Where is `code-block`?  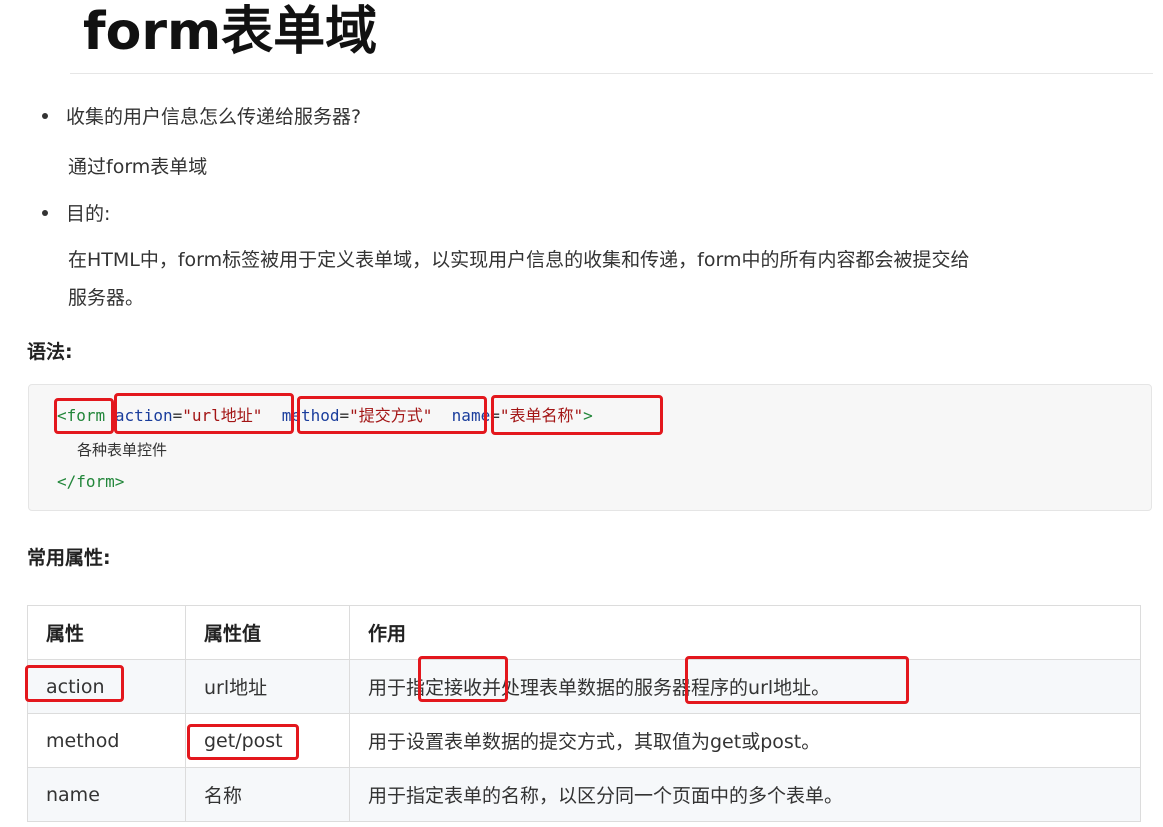 code-block is located at coordinates (590, 447).